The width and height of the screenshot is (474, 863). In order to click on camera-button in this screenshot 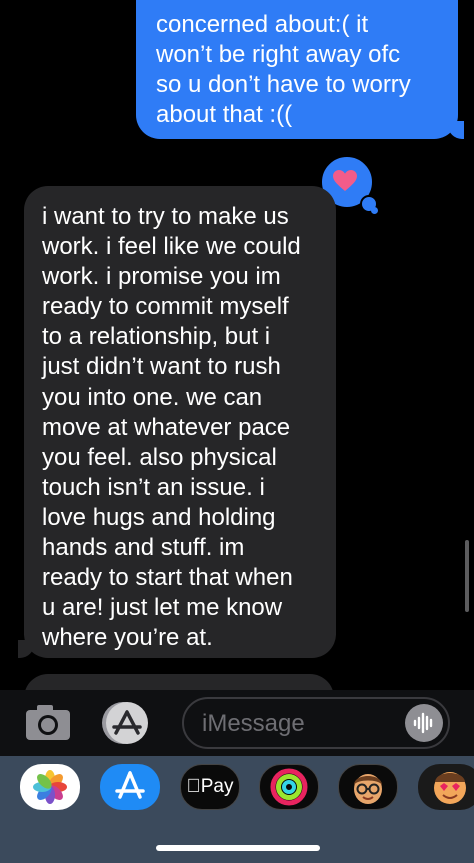, I will do `click(48, 723)`.